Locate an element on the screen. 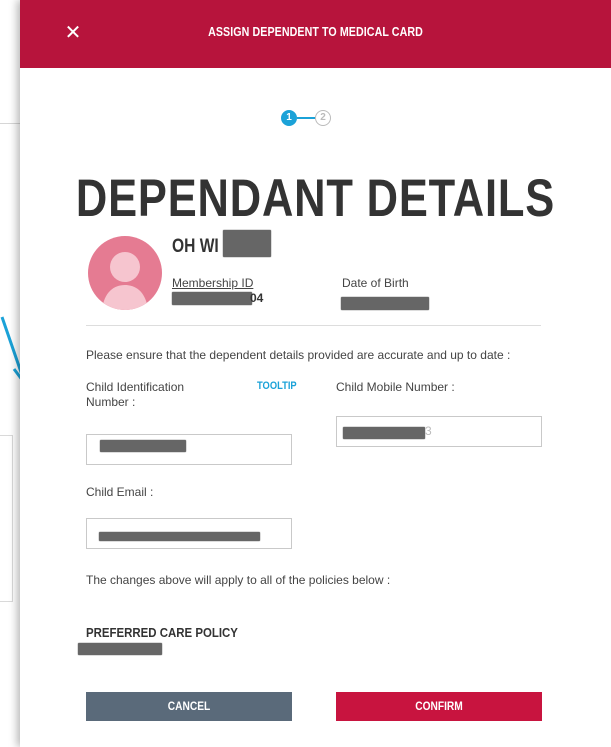  redacted-child-mobile is located at coordinates (384, 433).